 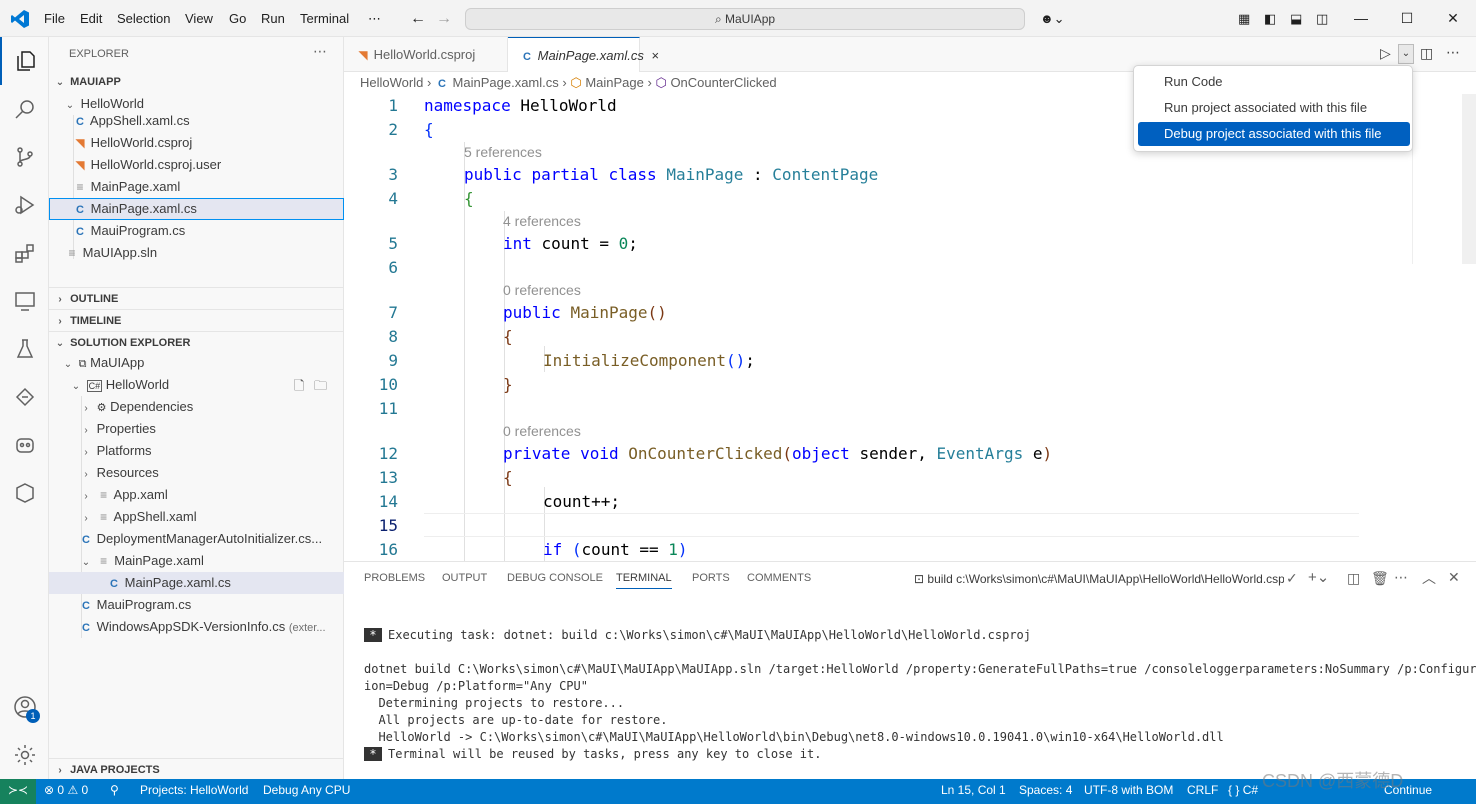 I want to click on maximize-icon: ☐, so click(x=1407, y=18).